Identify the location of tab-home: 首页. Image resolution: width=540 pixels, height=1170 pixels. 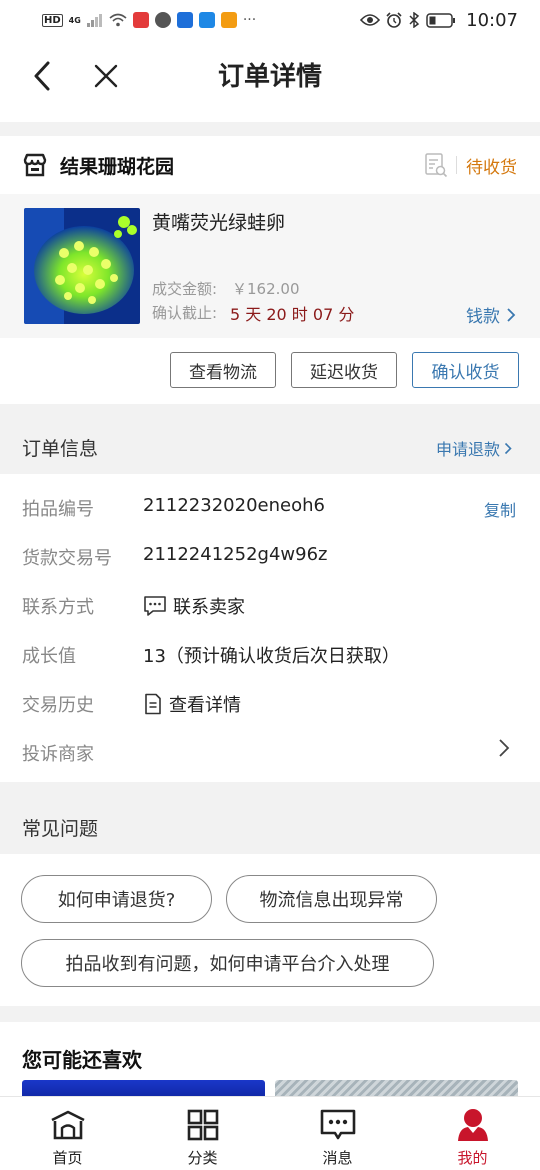
(67, 1133).